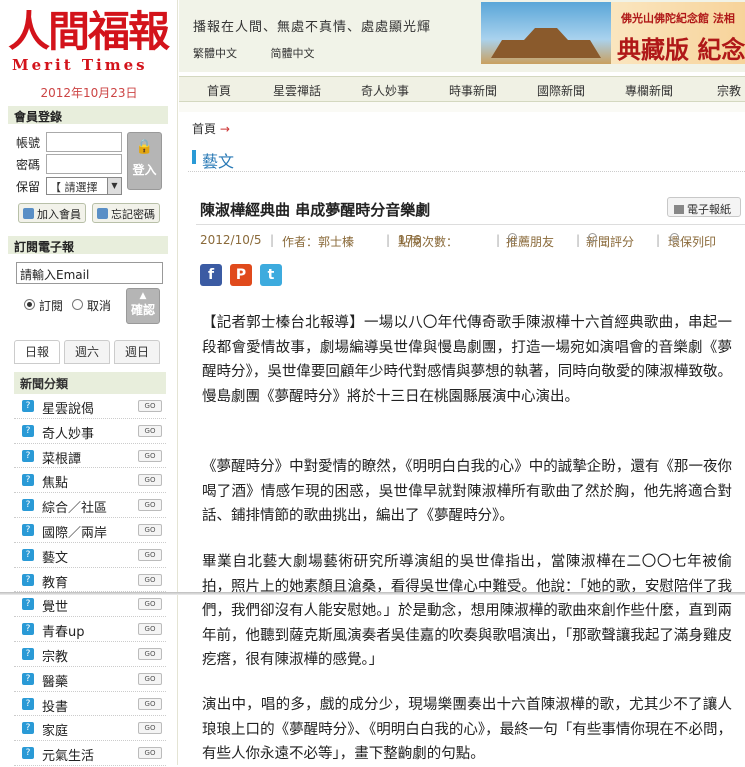  What do you see at coordinates (90, 605) in the screenshot?
I see `news-category-item: ? 覺世 GO` at bounding box center [90, 605].